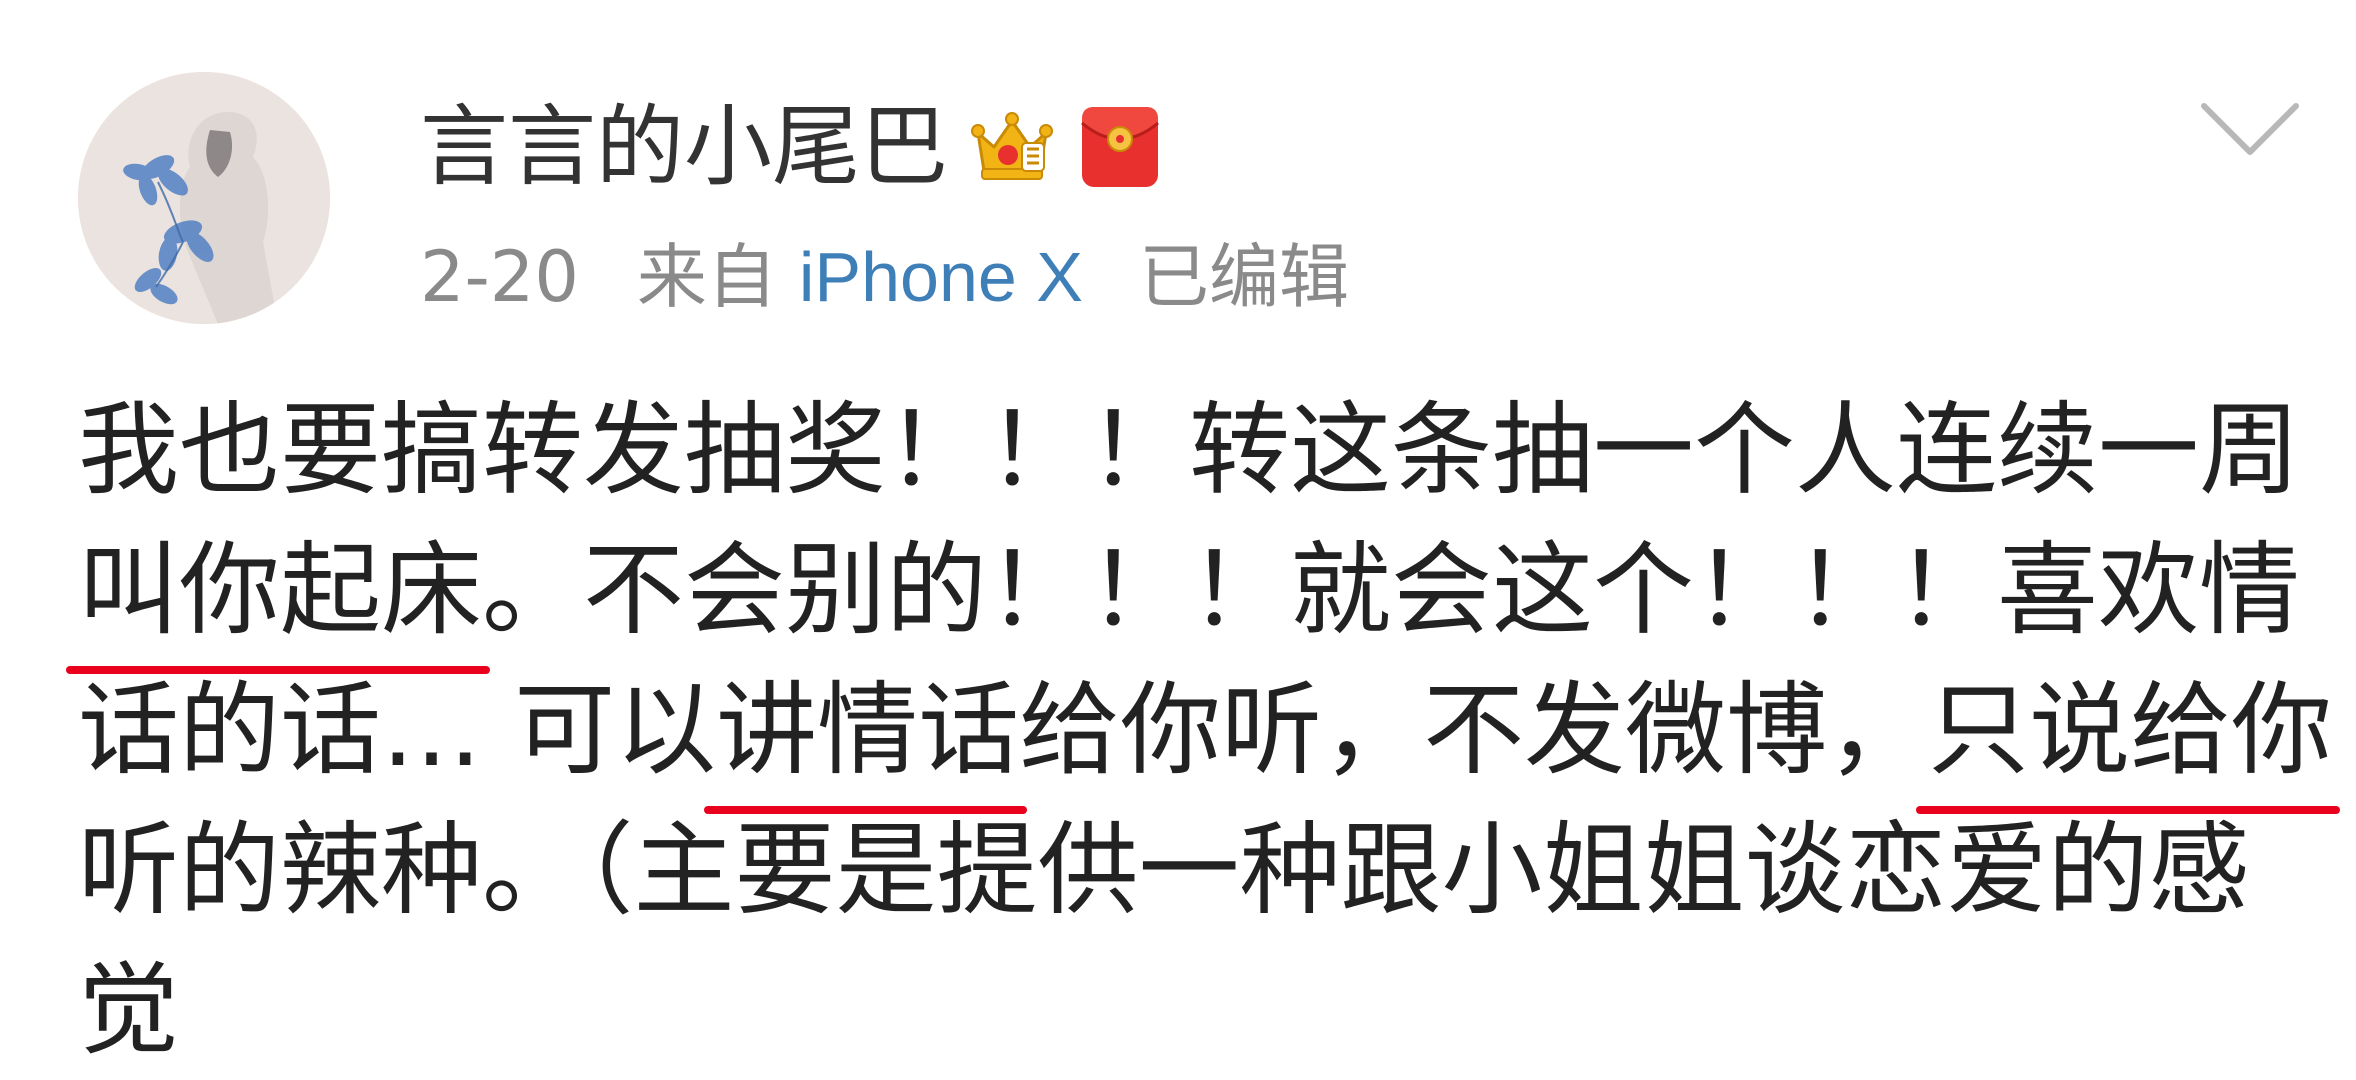 The height and width of the screenshot is (1080, 2356). I want to click on post-meta: 2-20 来自 iPhone X 已编辑, so click(884, 277).